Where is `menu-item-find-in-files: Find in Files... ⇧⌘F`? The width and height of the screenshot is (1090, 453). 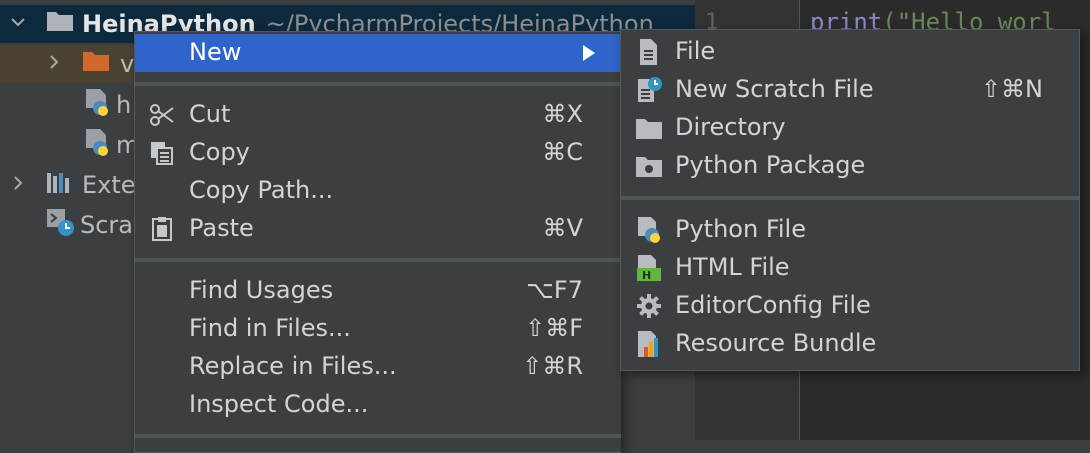
menu-item-find-in-files: Find in Files... ⇧⌘F is located at coordinates (378, 329).